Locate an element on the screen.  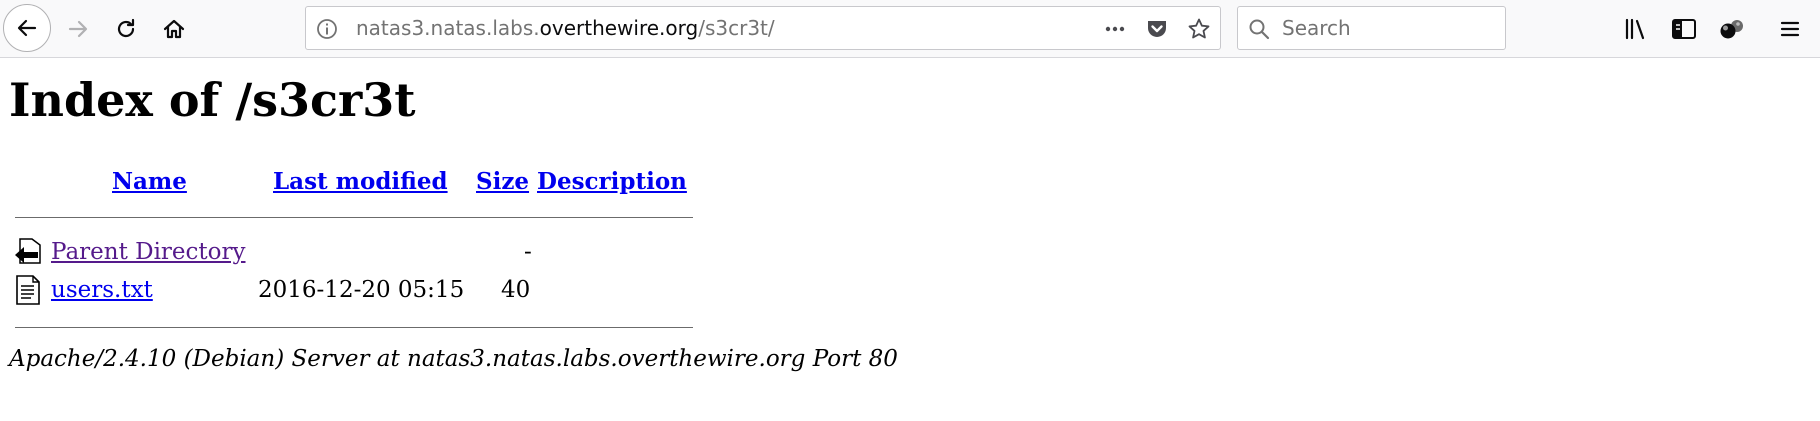
extension-button is located at coordinates (1732, 29).